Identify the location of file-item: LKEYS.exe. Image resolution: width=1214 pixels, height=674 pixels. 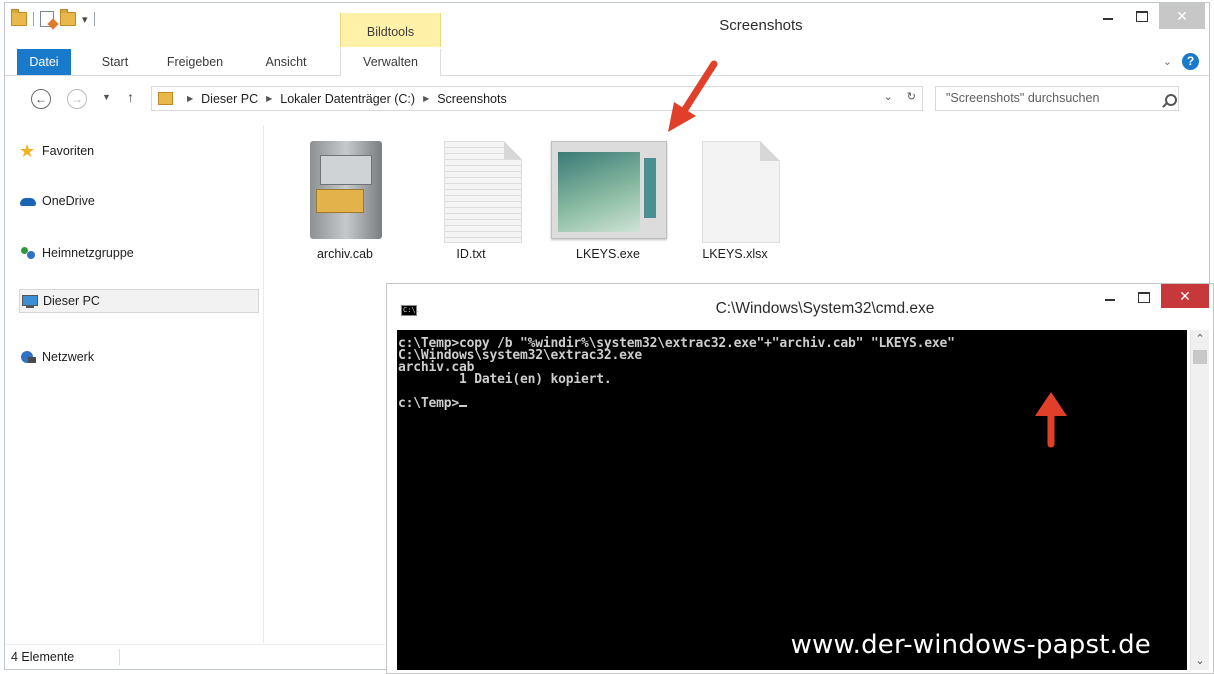
(609, 197).